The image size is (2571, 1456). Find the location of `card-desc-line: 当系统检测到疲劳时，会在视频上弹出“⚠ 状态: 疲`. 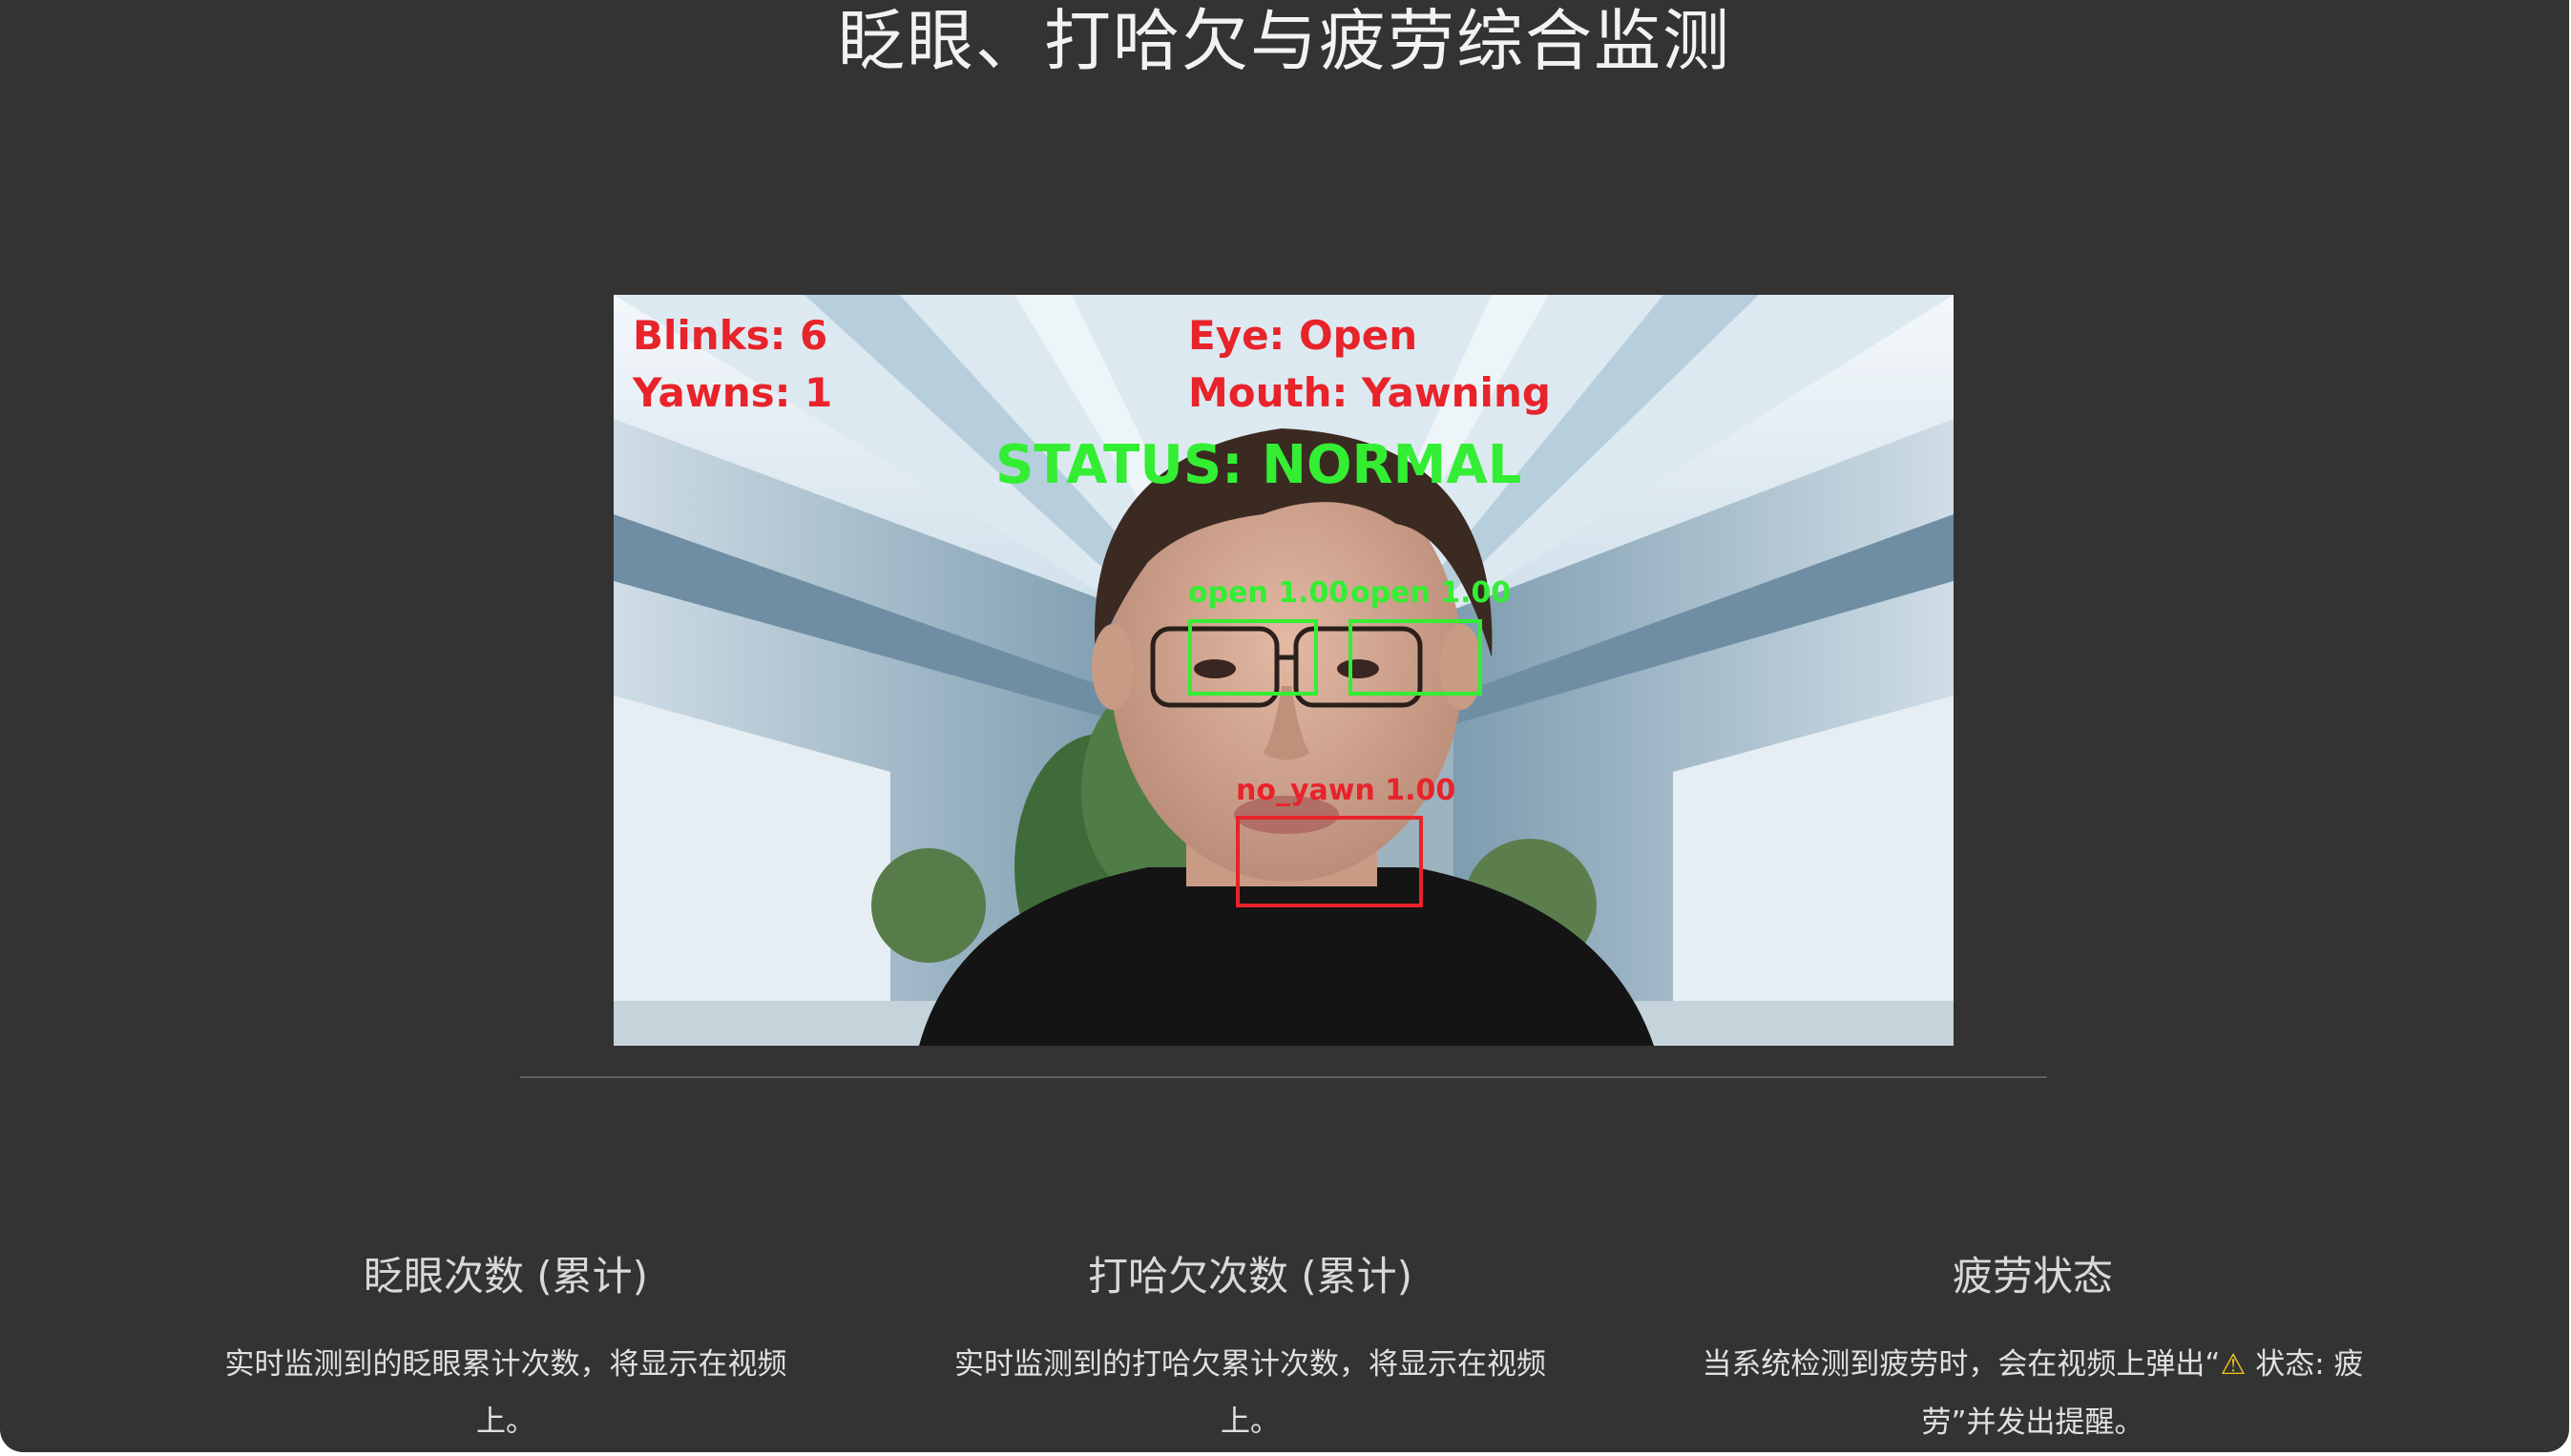

card-desc-line: 当系统检测到疲劳时，会在视频上弹出“⚠ 状态: 疲 is located at coordinates (2033, 1365).